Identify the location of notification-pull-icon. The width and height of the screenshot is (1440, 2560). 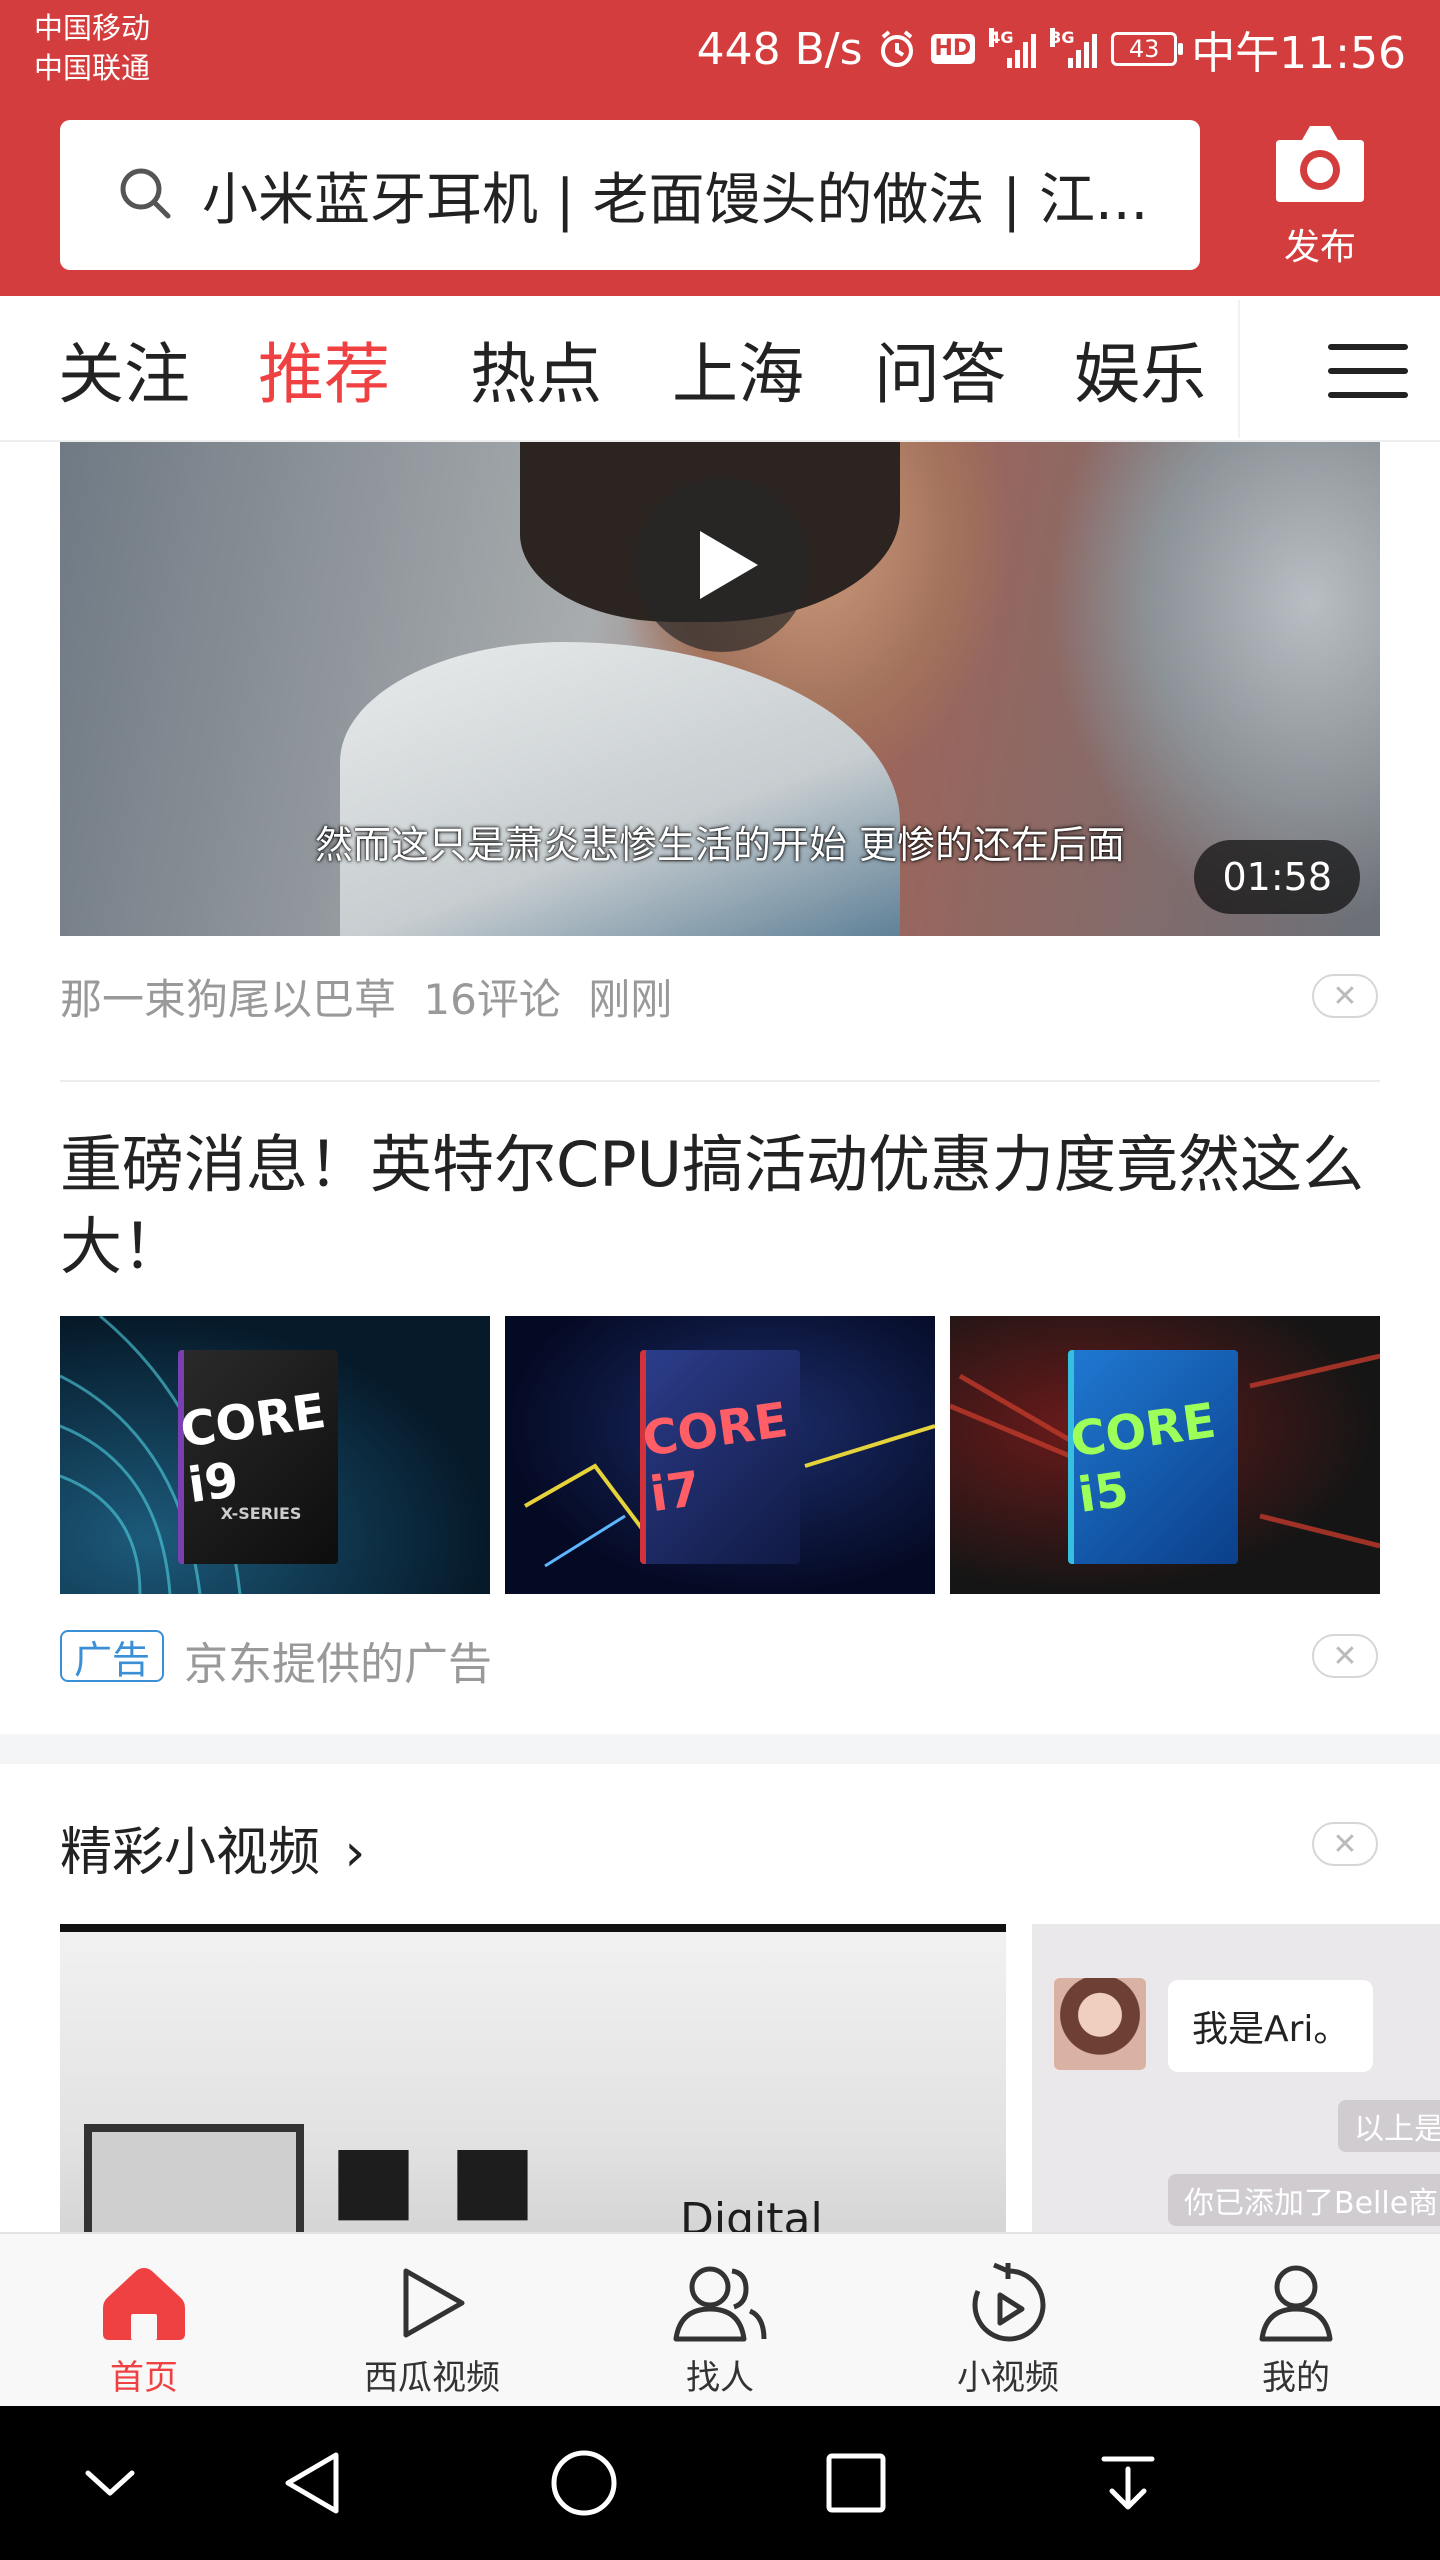
(1128, 2483).